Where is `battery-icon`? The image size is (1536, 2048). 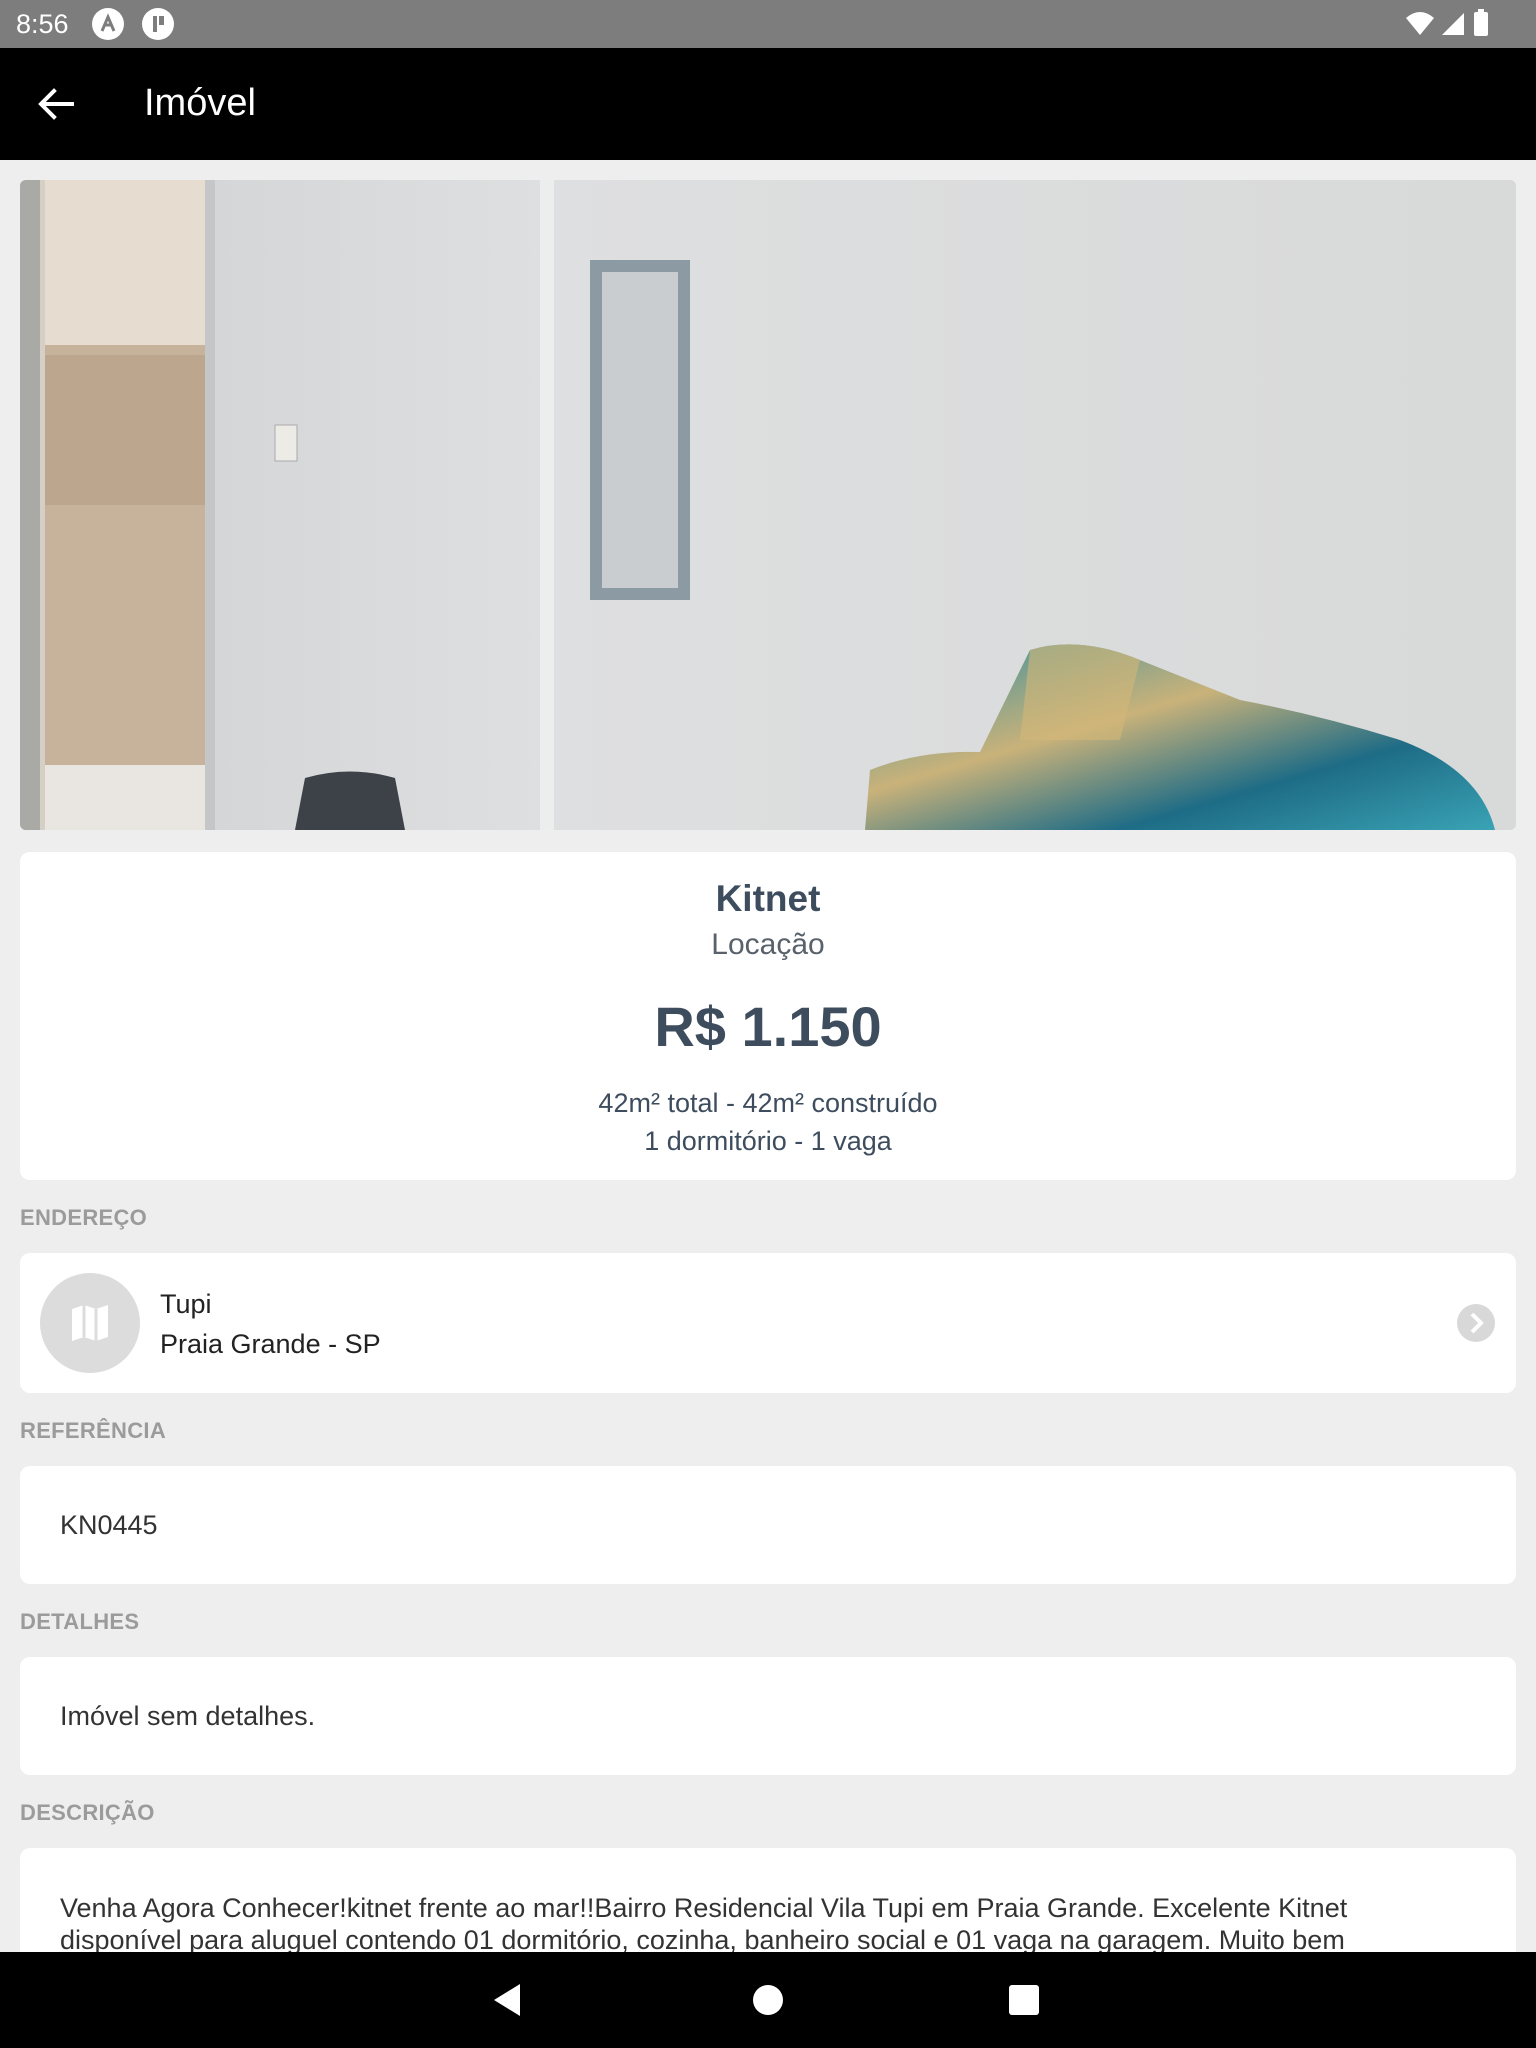
battery-icon is located at coordinates (1481, 22).